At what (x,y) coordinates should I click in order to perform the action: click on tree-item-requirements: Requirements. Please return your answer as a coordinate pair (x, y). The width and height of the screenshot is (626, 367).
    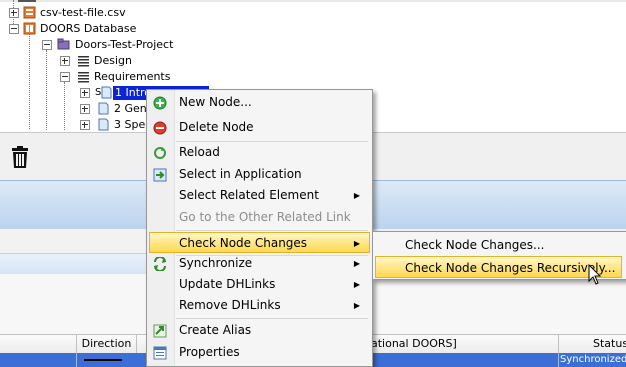
    Looking at the image, I should click on (100, 77).